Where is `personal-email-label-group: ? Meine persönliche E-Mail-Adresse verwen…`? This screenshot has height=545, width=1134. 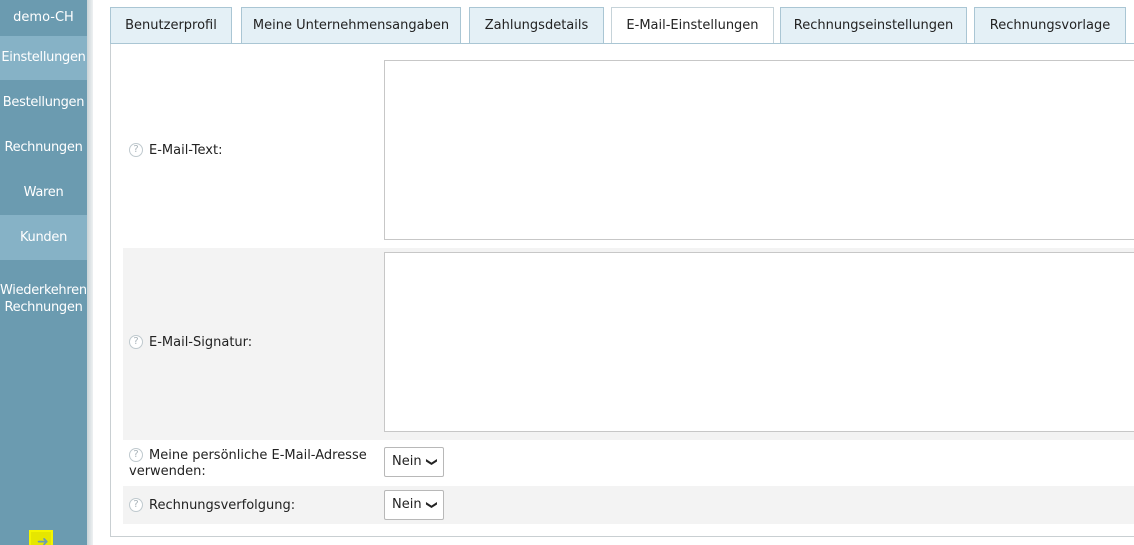
personal-email-label-group: ? Meine persönliche E-Mail-Adresse verwen… is located at coordinates (248, 464).